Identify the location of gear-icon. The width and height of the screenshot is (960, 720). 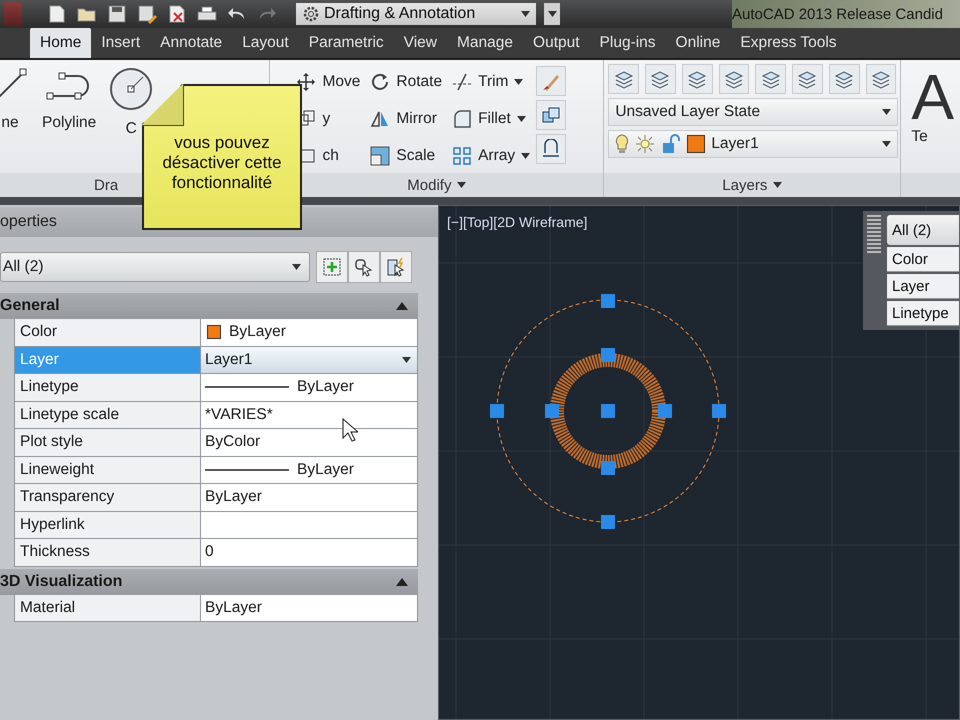
(311, 14).